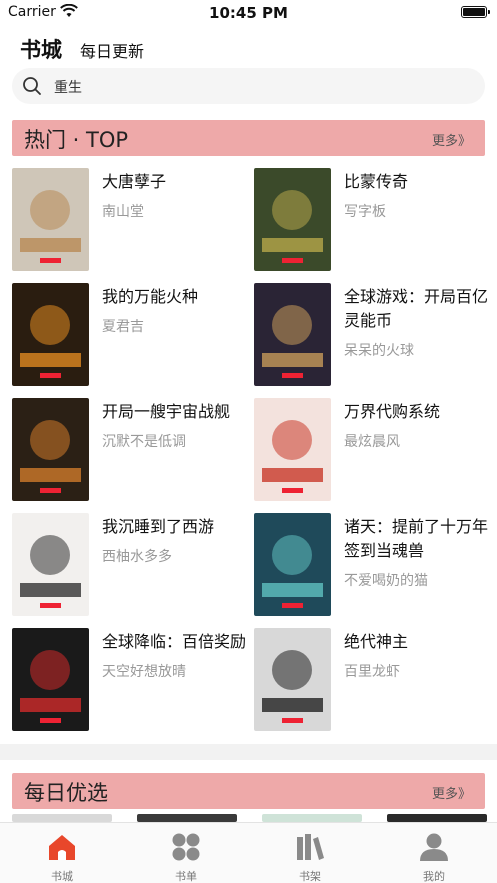 Image resolution: width=497 pixels, height=883 pixels. What do you see at coordinates (112, 50) in the screenshot?
I see `daily-update-tab: 每日更新` at bounding box center [112, 50].